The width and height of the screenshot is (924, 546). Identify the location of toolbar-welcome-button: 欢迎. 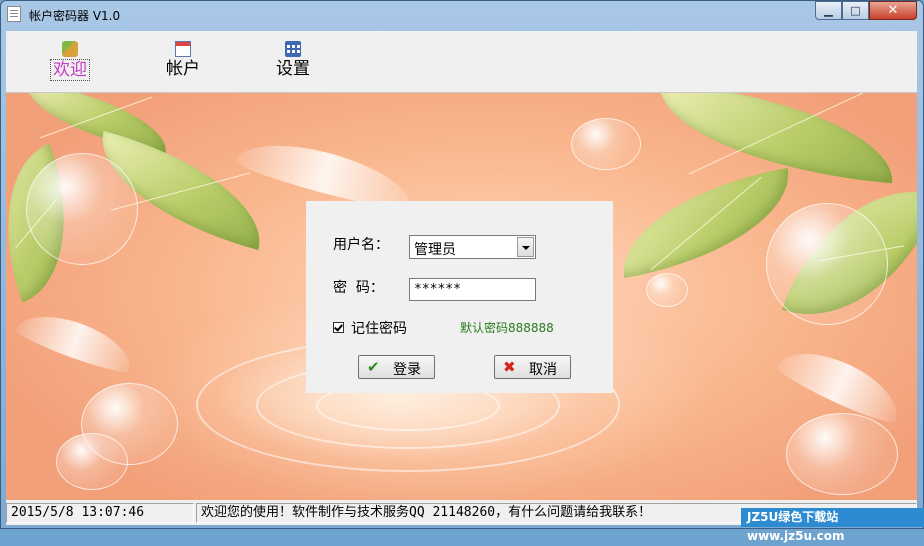
(70, 61).